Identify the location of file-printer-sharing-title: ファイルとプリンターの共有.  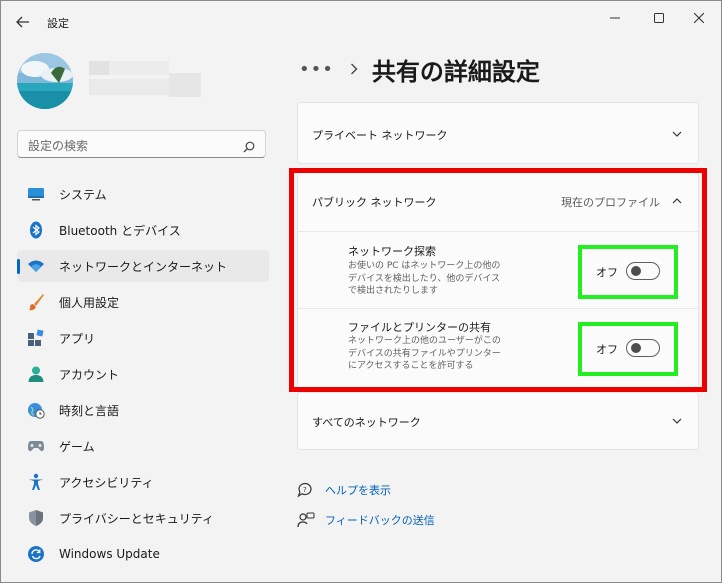
(419, 327).